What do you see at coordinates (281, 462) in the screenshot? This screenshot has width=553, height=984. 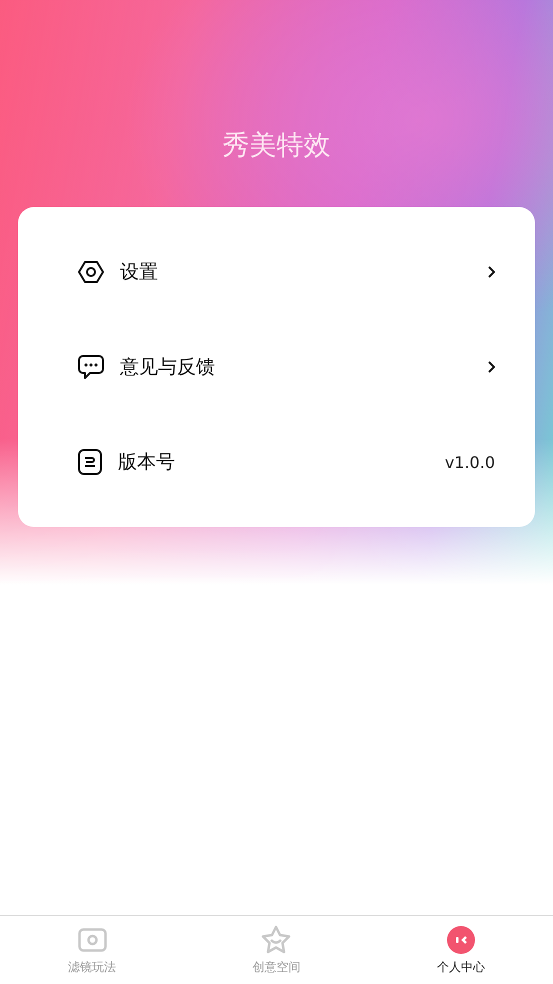 I see `menu-item: 版本号` at bounding box center [281, 462].